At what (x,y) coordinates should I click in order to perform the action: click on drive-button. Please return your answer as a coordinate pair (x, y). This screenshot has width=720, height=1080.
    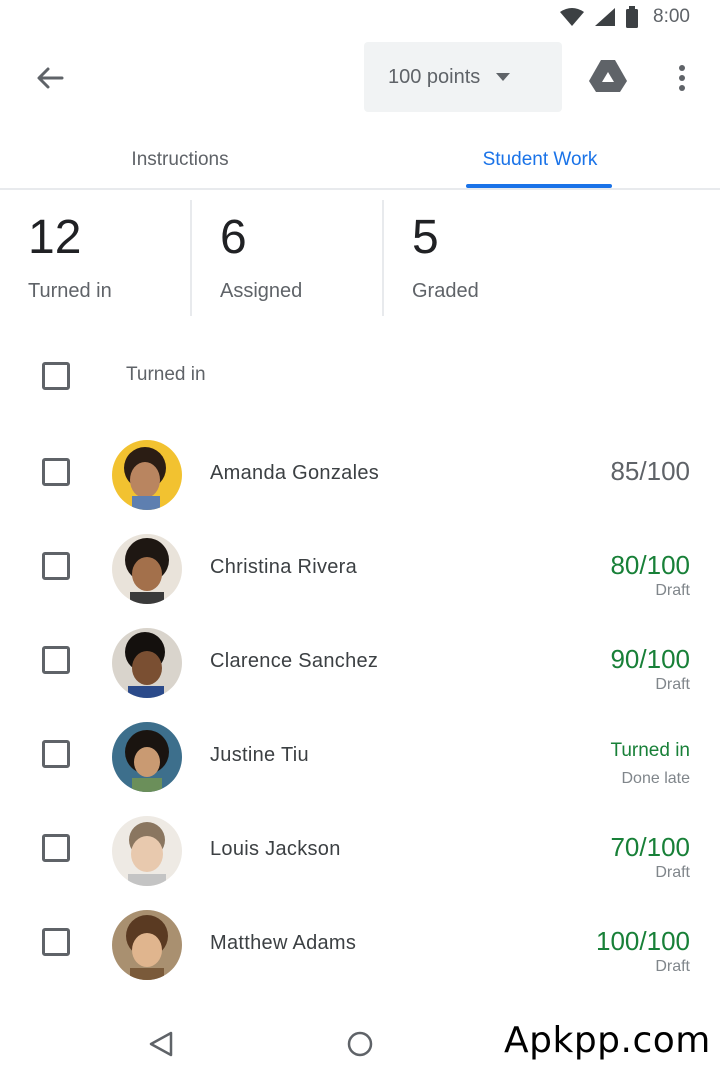
    Looking at the image, I should click on (608, 76).